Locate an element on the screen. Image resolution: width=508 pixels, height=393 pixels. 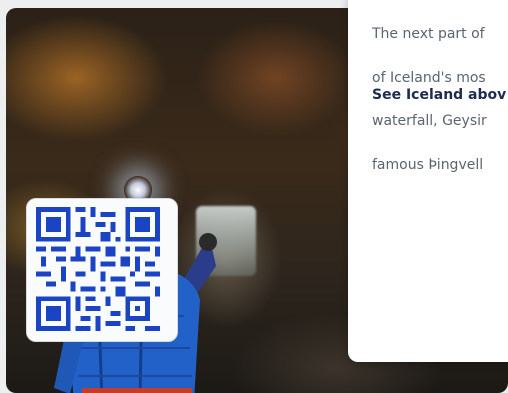
description-line: famous Þingvell is located at coordinates (428, 164).